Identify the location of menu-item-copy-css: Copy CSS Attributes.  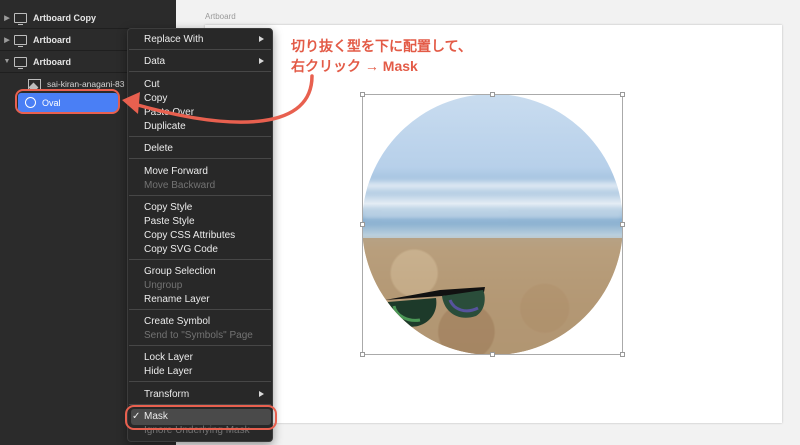
(189, 235).